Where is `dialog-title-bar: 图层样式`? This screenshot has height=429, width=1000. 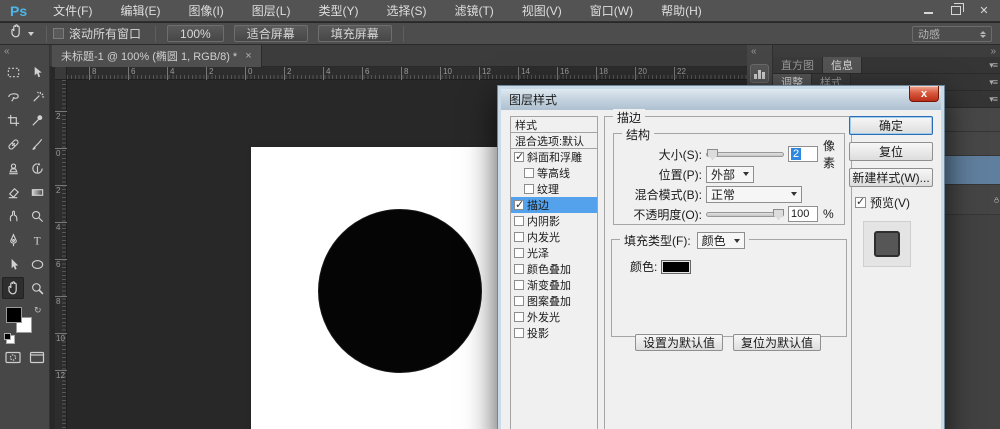 dialog-title-bar: 图层样式 is located at coordinates (721, 99).